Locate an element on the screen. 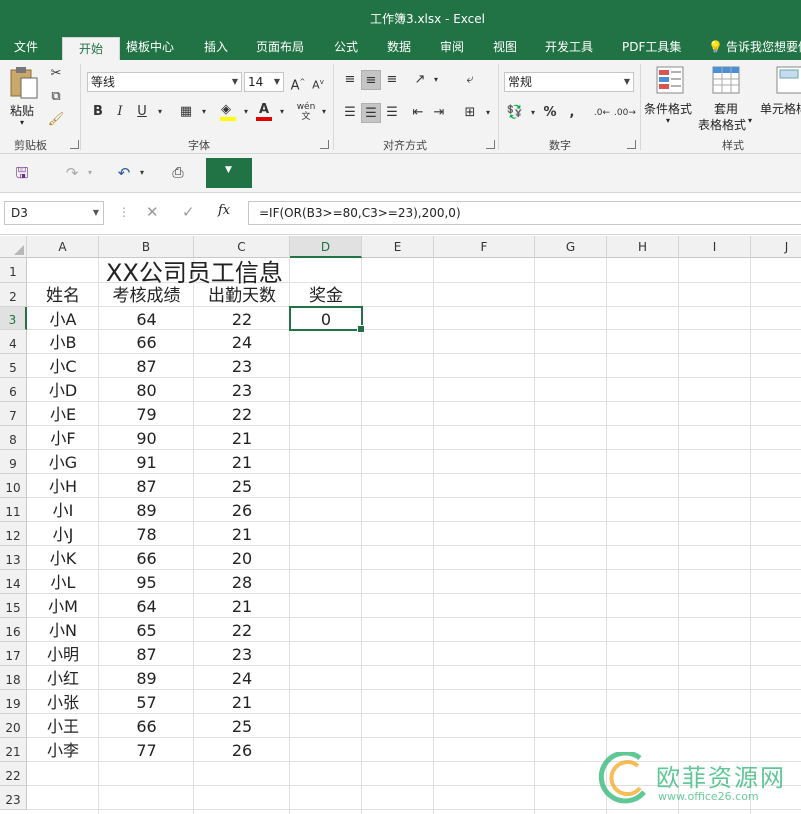  column-header-h: H is located at coordinates (643, 247).